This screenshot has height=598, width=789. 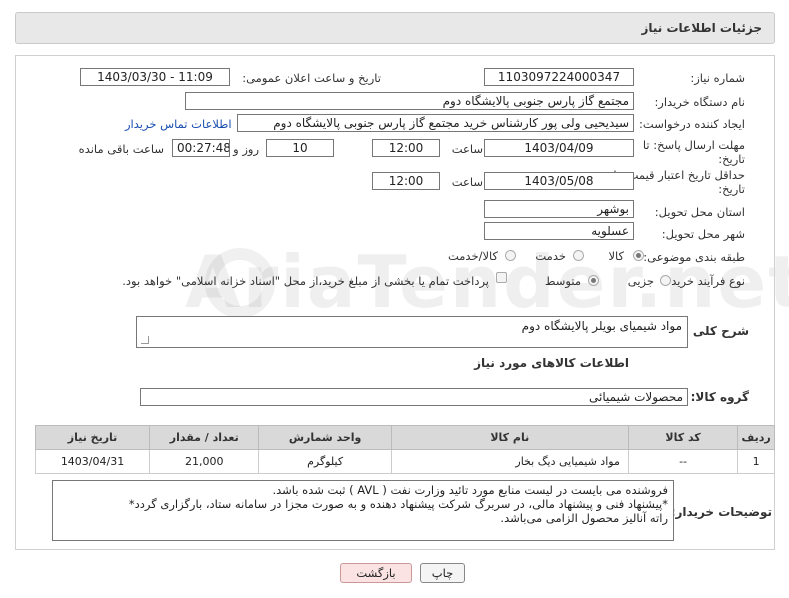 What do you see at coordinates (406, 148) in the screenshot?
I see `reply-deadline-time-field: 12:00` at bounding box center [406, 148].